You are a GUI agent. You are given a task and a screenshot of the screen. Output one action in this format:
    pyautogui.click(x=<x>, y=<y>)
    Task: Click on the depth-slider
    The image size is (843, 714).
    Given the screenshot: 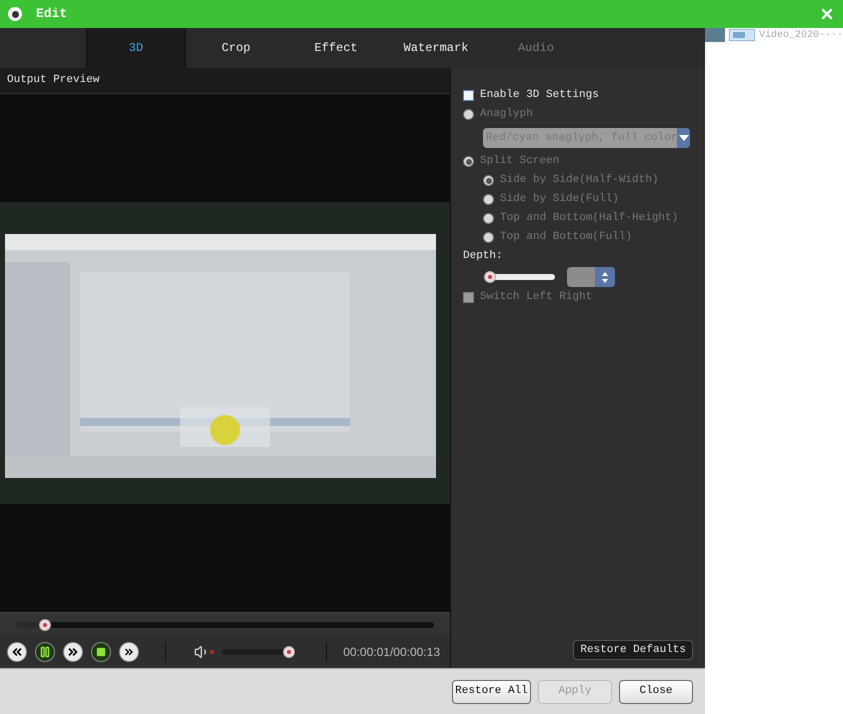 What is the action you would take?
    pyautogui.click(x=521, y=277)
    